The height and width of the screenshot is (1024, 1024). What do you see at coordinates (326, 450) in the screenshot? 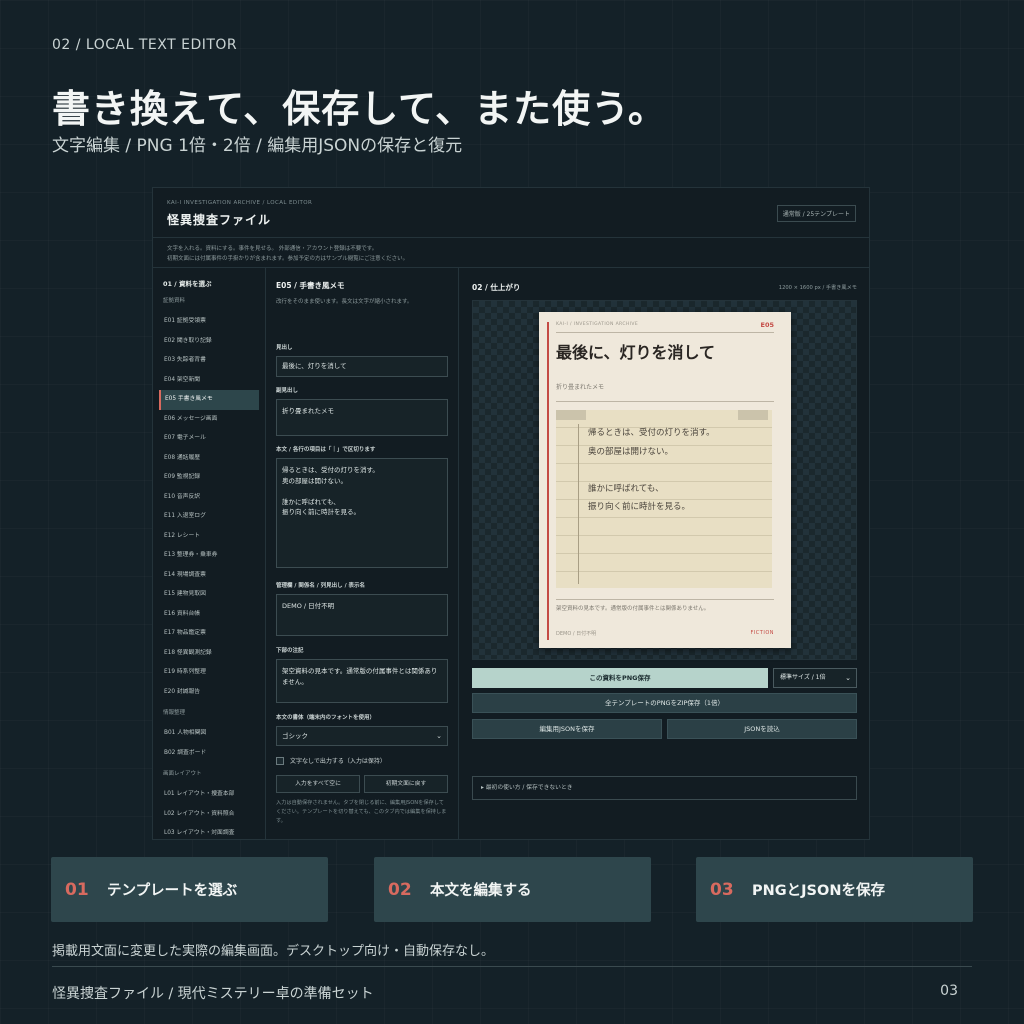
I see `body-label: 本文 / 各行の項目は「｜」で区切ります` at bounding box center [326, 450].